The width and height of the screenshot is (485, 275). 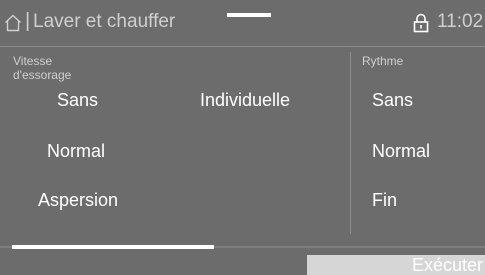 What do you see at coordinates (245, 100) in the screenshot?
I see `spin-option-individual: Individuelle` at bounding box center [245, 100].